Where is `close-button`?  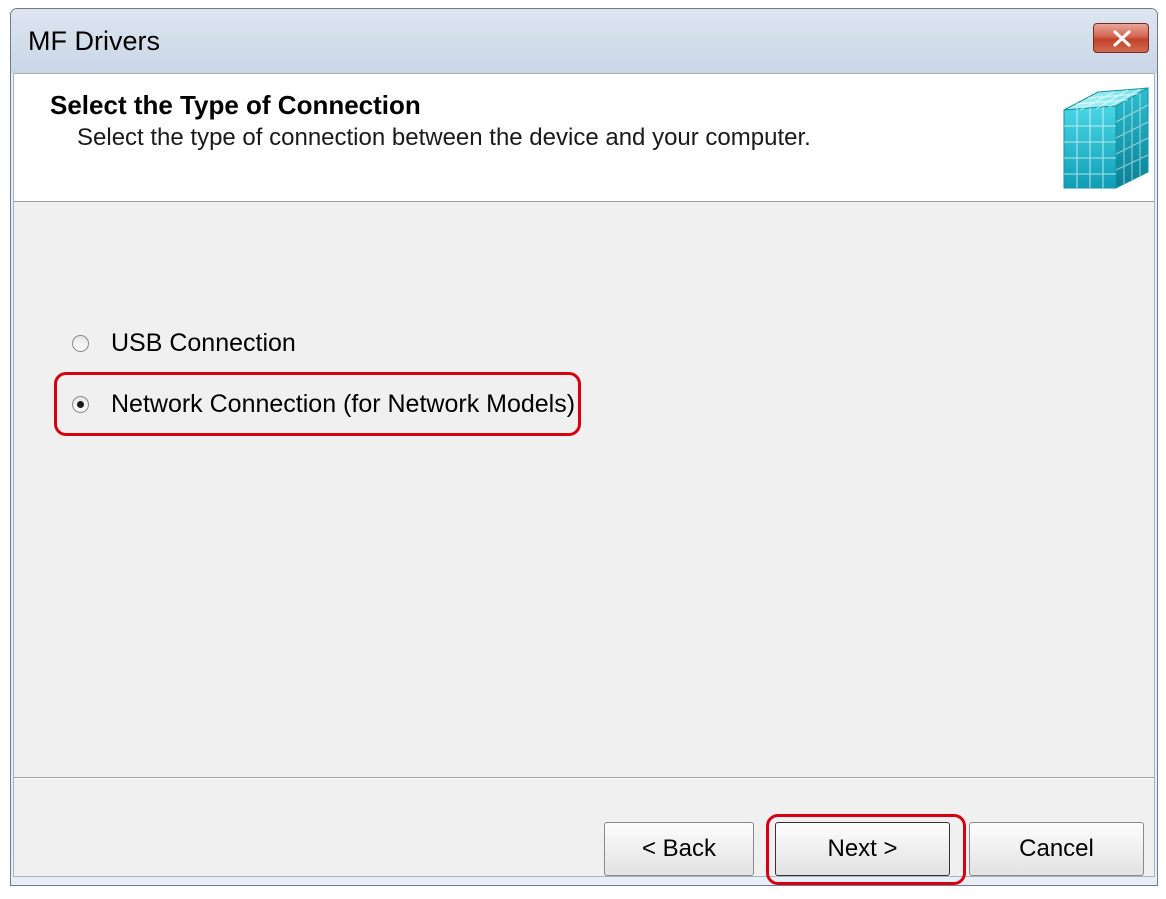 close-button is located at coordinates (1121, 38).